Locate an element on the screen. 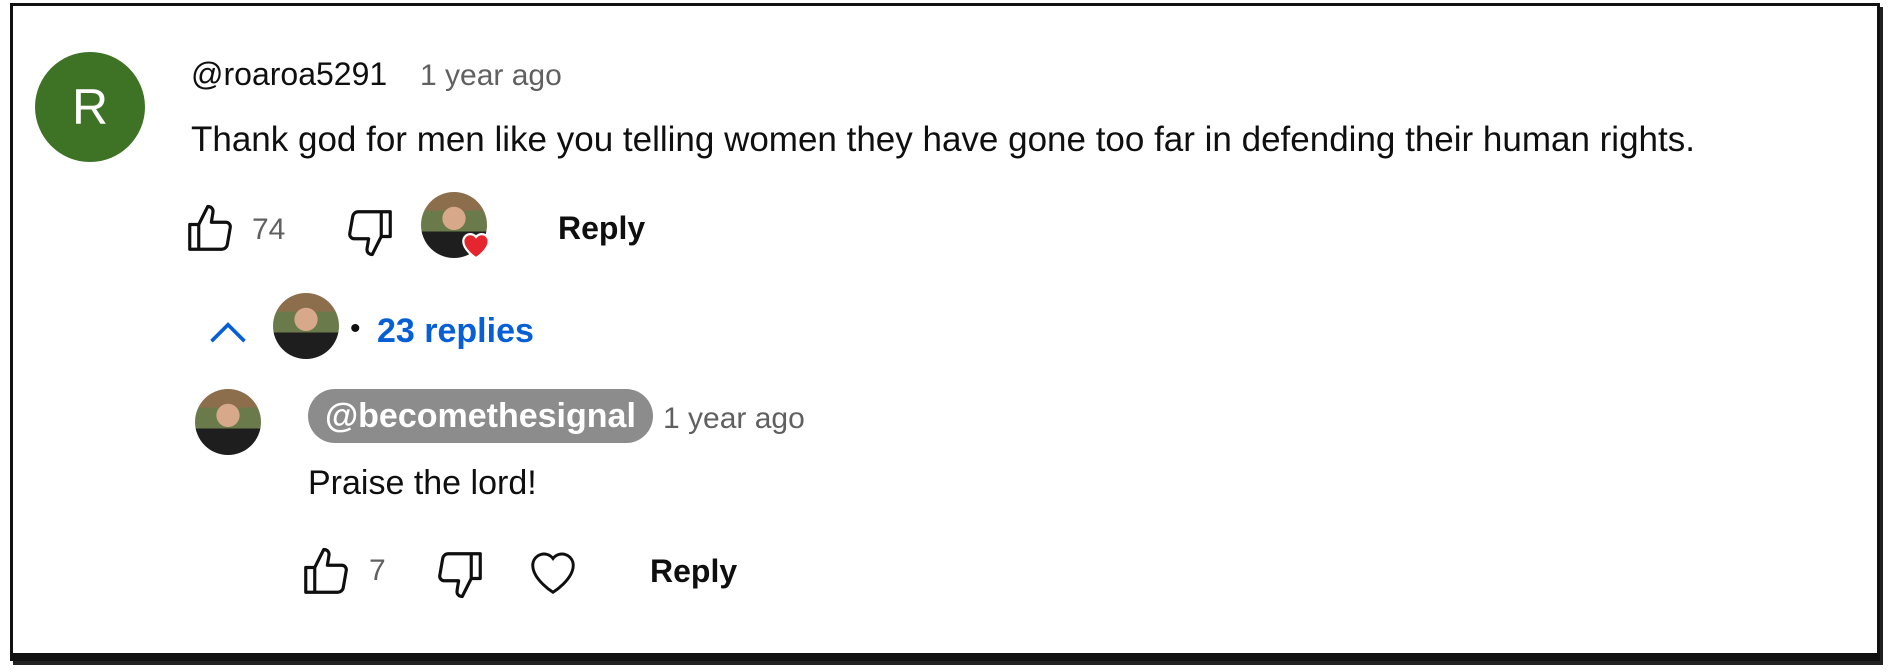 The image size is (1890, 672). like-count: 74 is located at coordinates (269, 229).